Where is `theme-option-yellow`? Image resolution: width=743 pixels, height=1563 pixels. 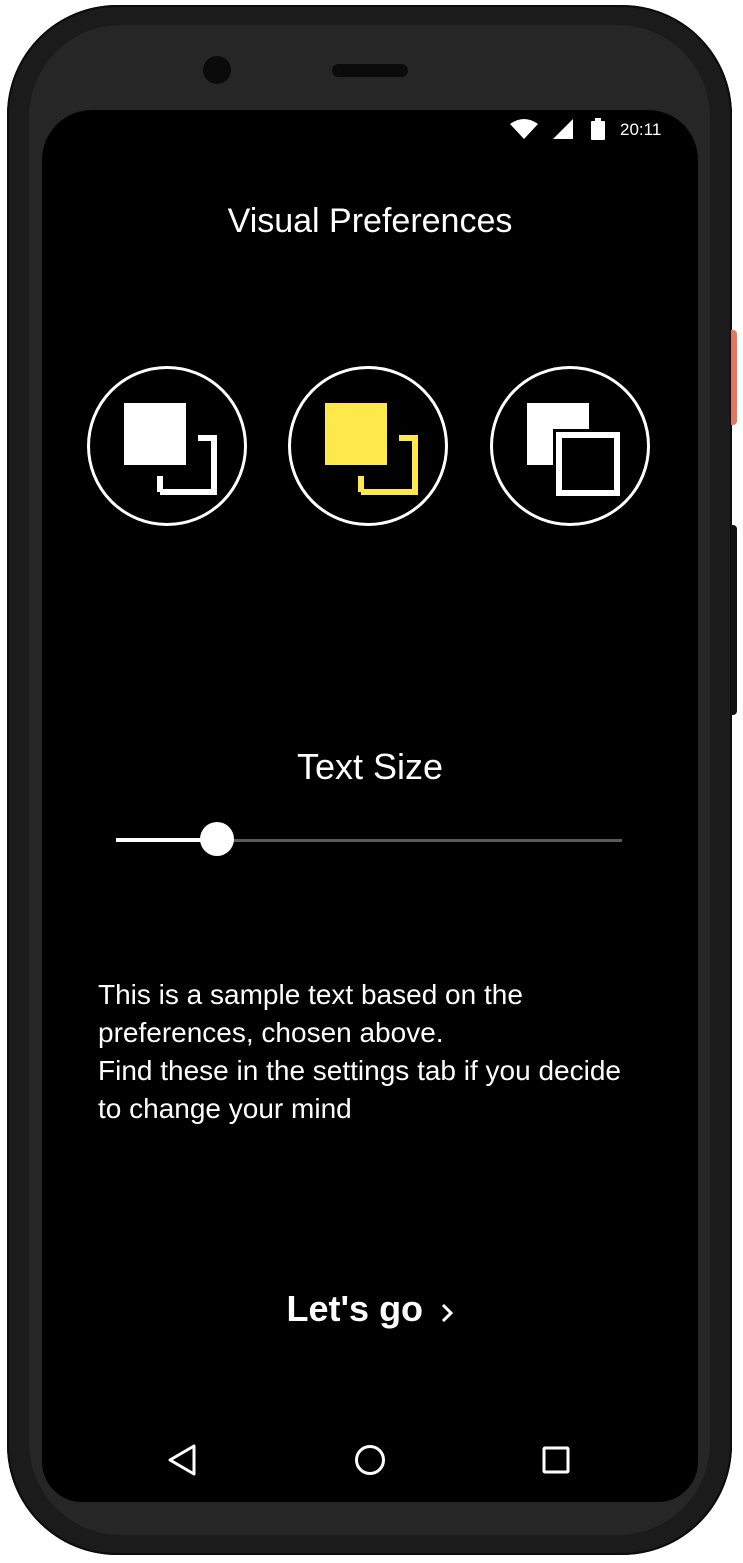
theme-option-yellow is located at coordinates (368, 446).